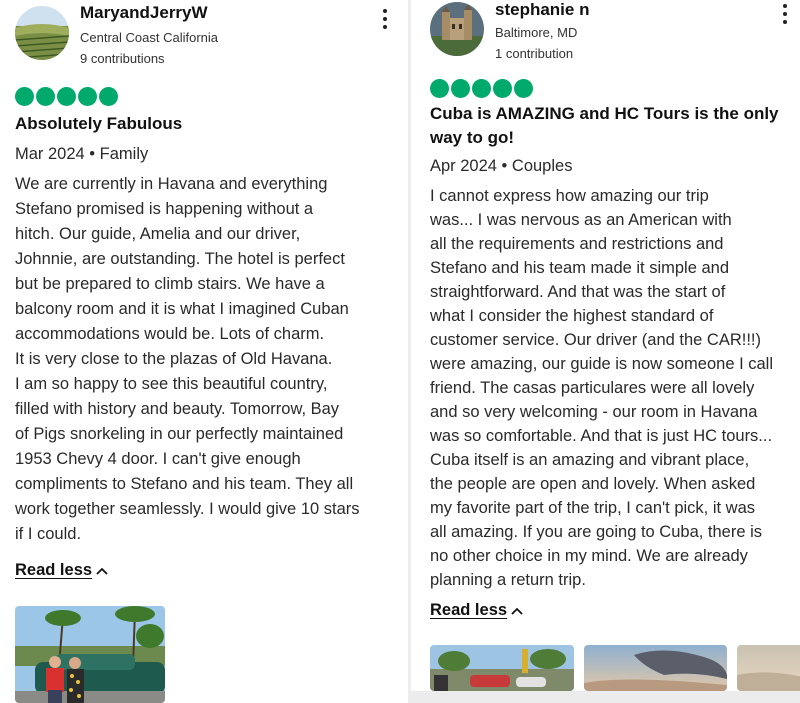 The height and width of the screenshot is (703, 800). Describe the element at coordinates (581, 220) in the screenshot. I see `review-body-line: was... I was nervous as an American with` at that location.